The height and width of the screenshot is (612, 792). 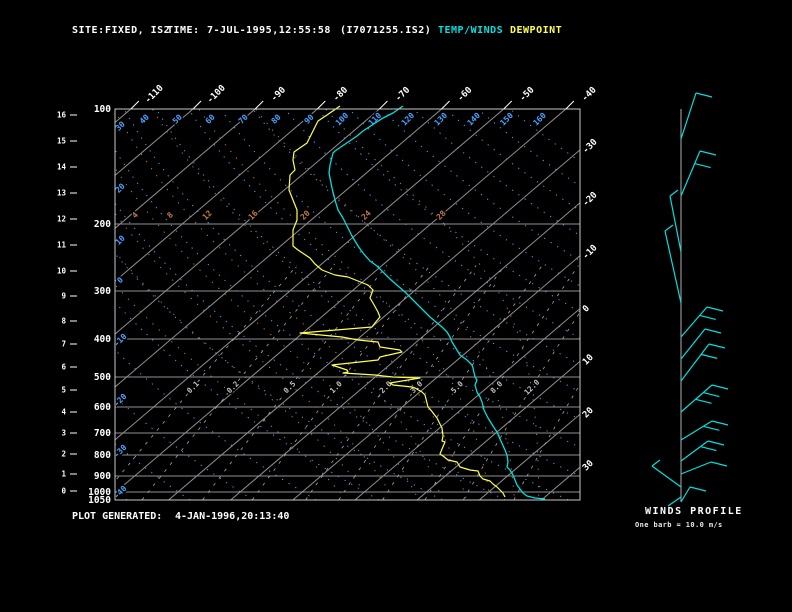 I want to click on temp-label-top: -100, so click(x=216, y=94).